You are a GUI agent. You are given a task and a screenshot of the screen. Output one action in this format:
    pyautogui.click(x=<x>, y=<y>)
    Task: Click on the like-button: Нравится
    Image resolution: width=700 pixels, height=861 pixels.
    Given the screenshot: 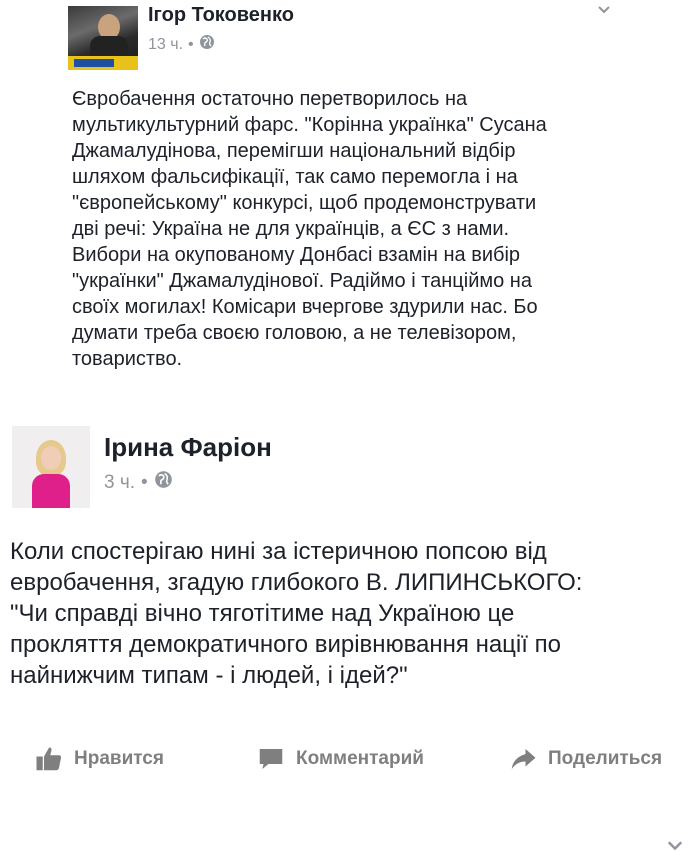 What is the action you would take?
    pyautogui.click(x=99, y=759)
    